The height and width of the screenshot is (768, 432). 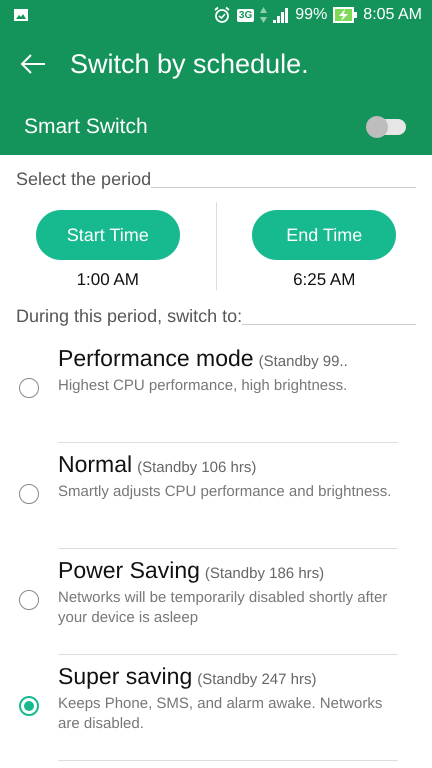 I want to click on smart-switch-toggle, so click(x=387, y=127).